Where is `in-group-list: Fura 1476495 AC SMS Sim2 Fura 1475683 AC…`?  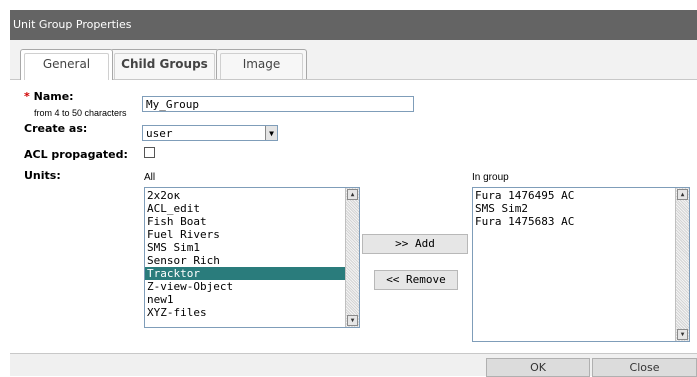 in-group-list: Fura 1476495 AC SMS Sim2 Fura 1475683 AC… is located at coordinates (581, 264).